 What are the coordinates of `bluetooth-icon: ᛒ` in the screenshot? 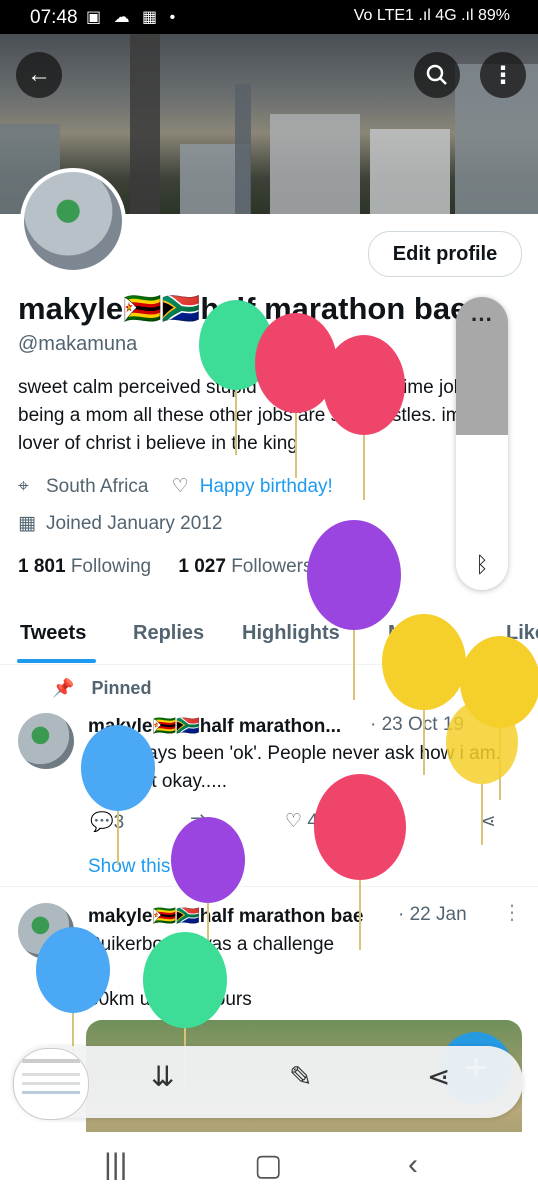 It's located at (482, 565).